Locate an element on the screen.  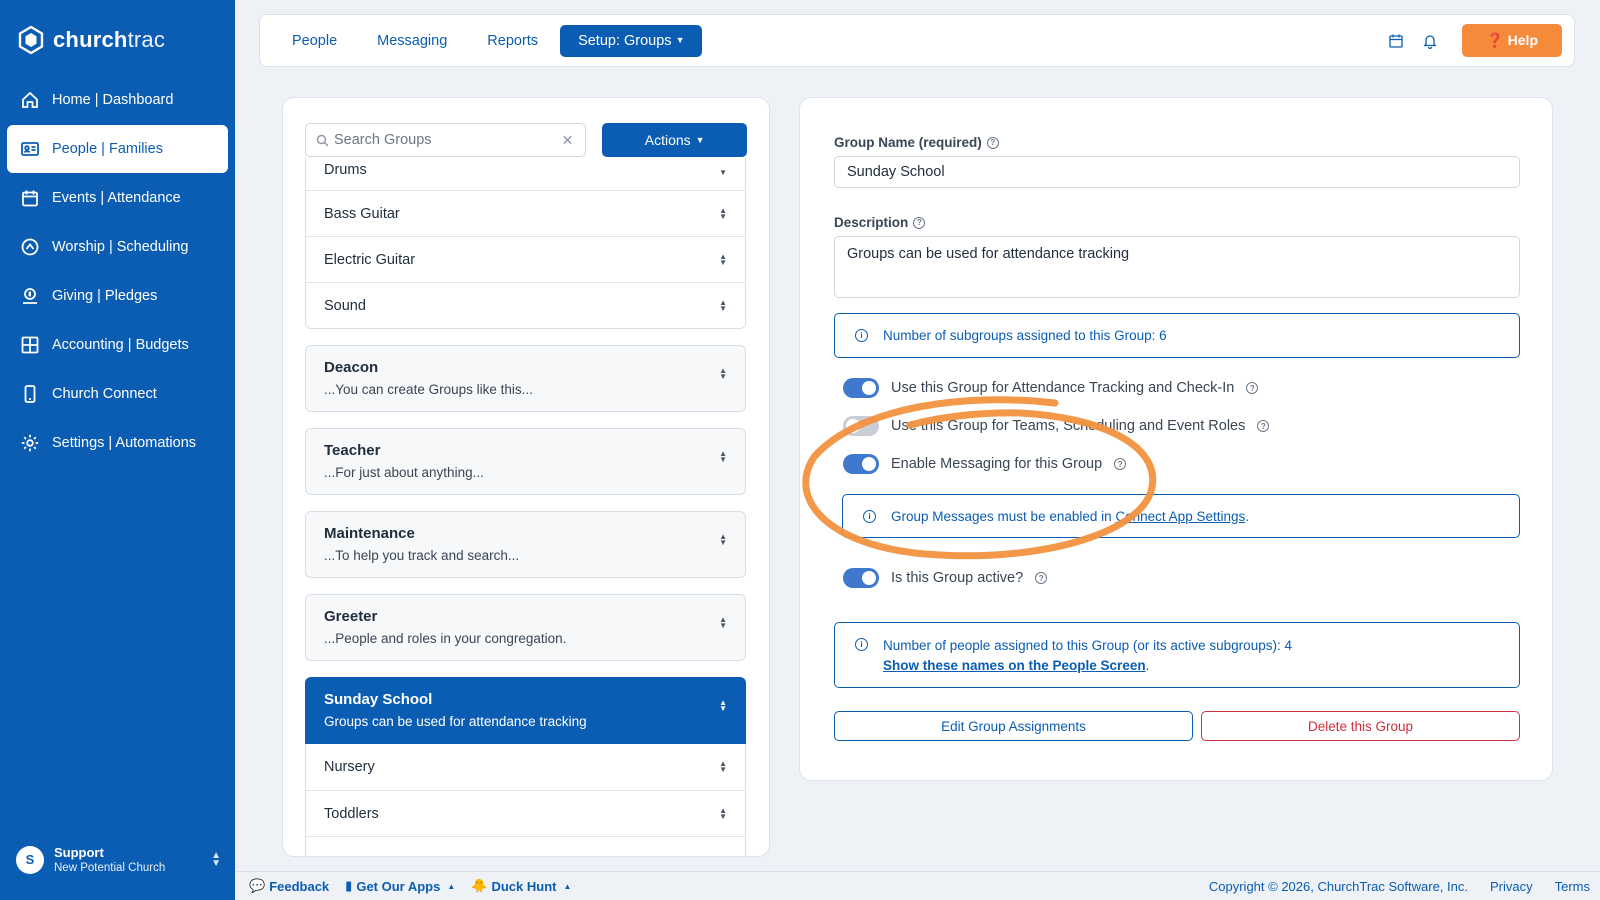
list-item: Bass Guitar ▲ ▼ is located at coordinates (525, 213).